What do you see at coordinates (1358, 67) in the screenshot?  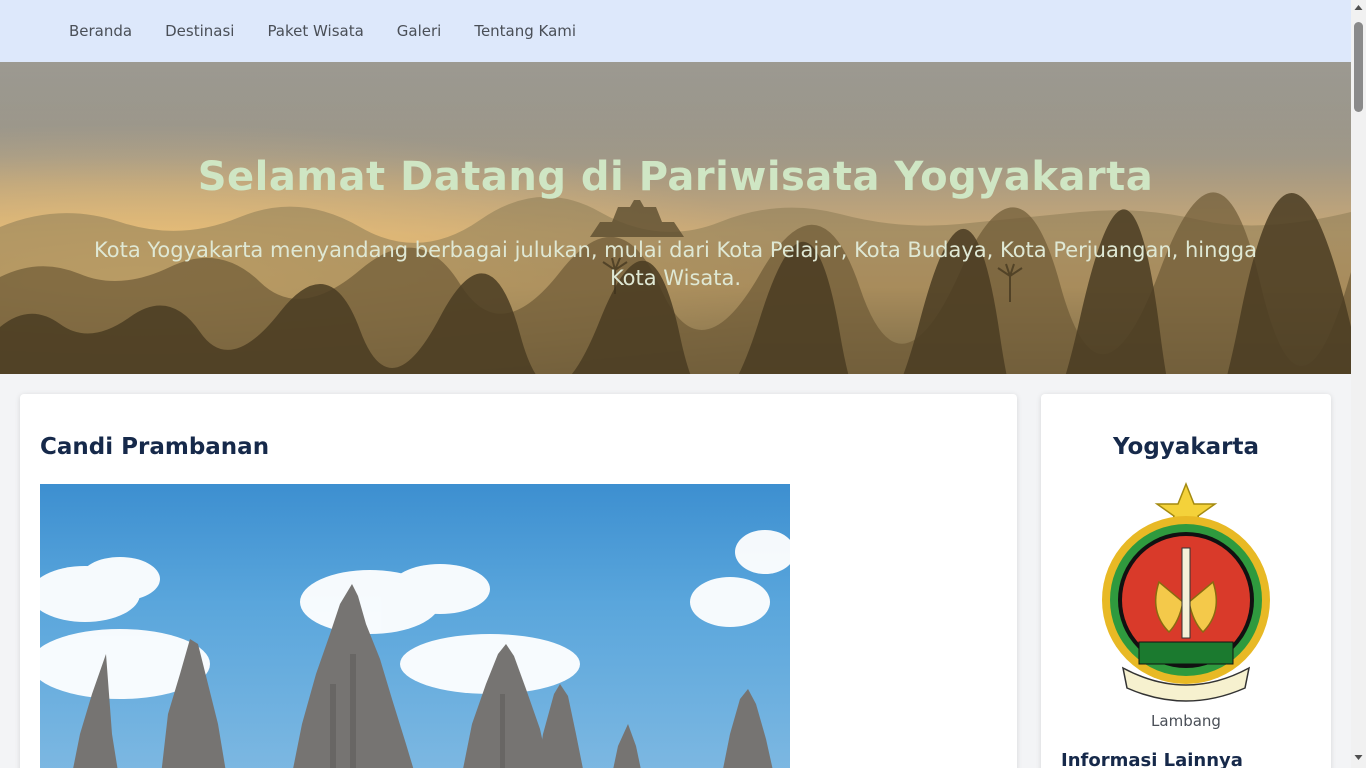 I see `scroll-thumb` at bounding box center [1358, 67].